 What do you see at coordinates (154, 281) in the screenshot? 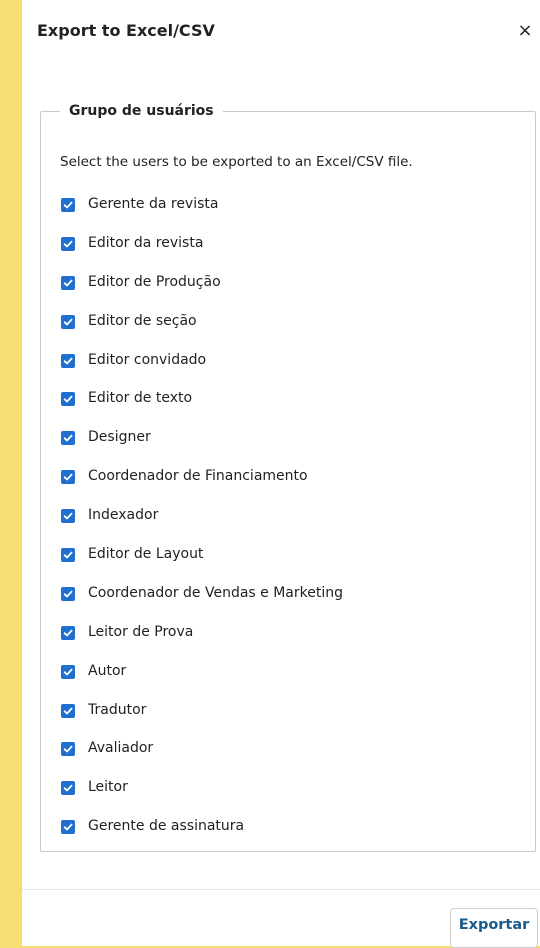
I see `option-label: Editor de Produção` at bounding box center [154, 281].